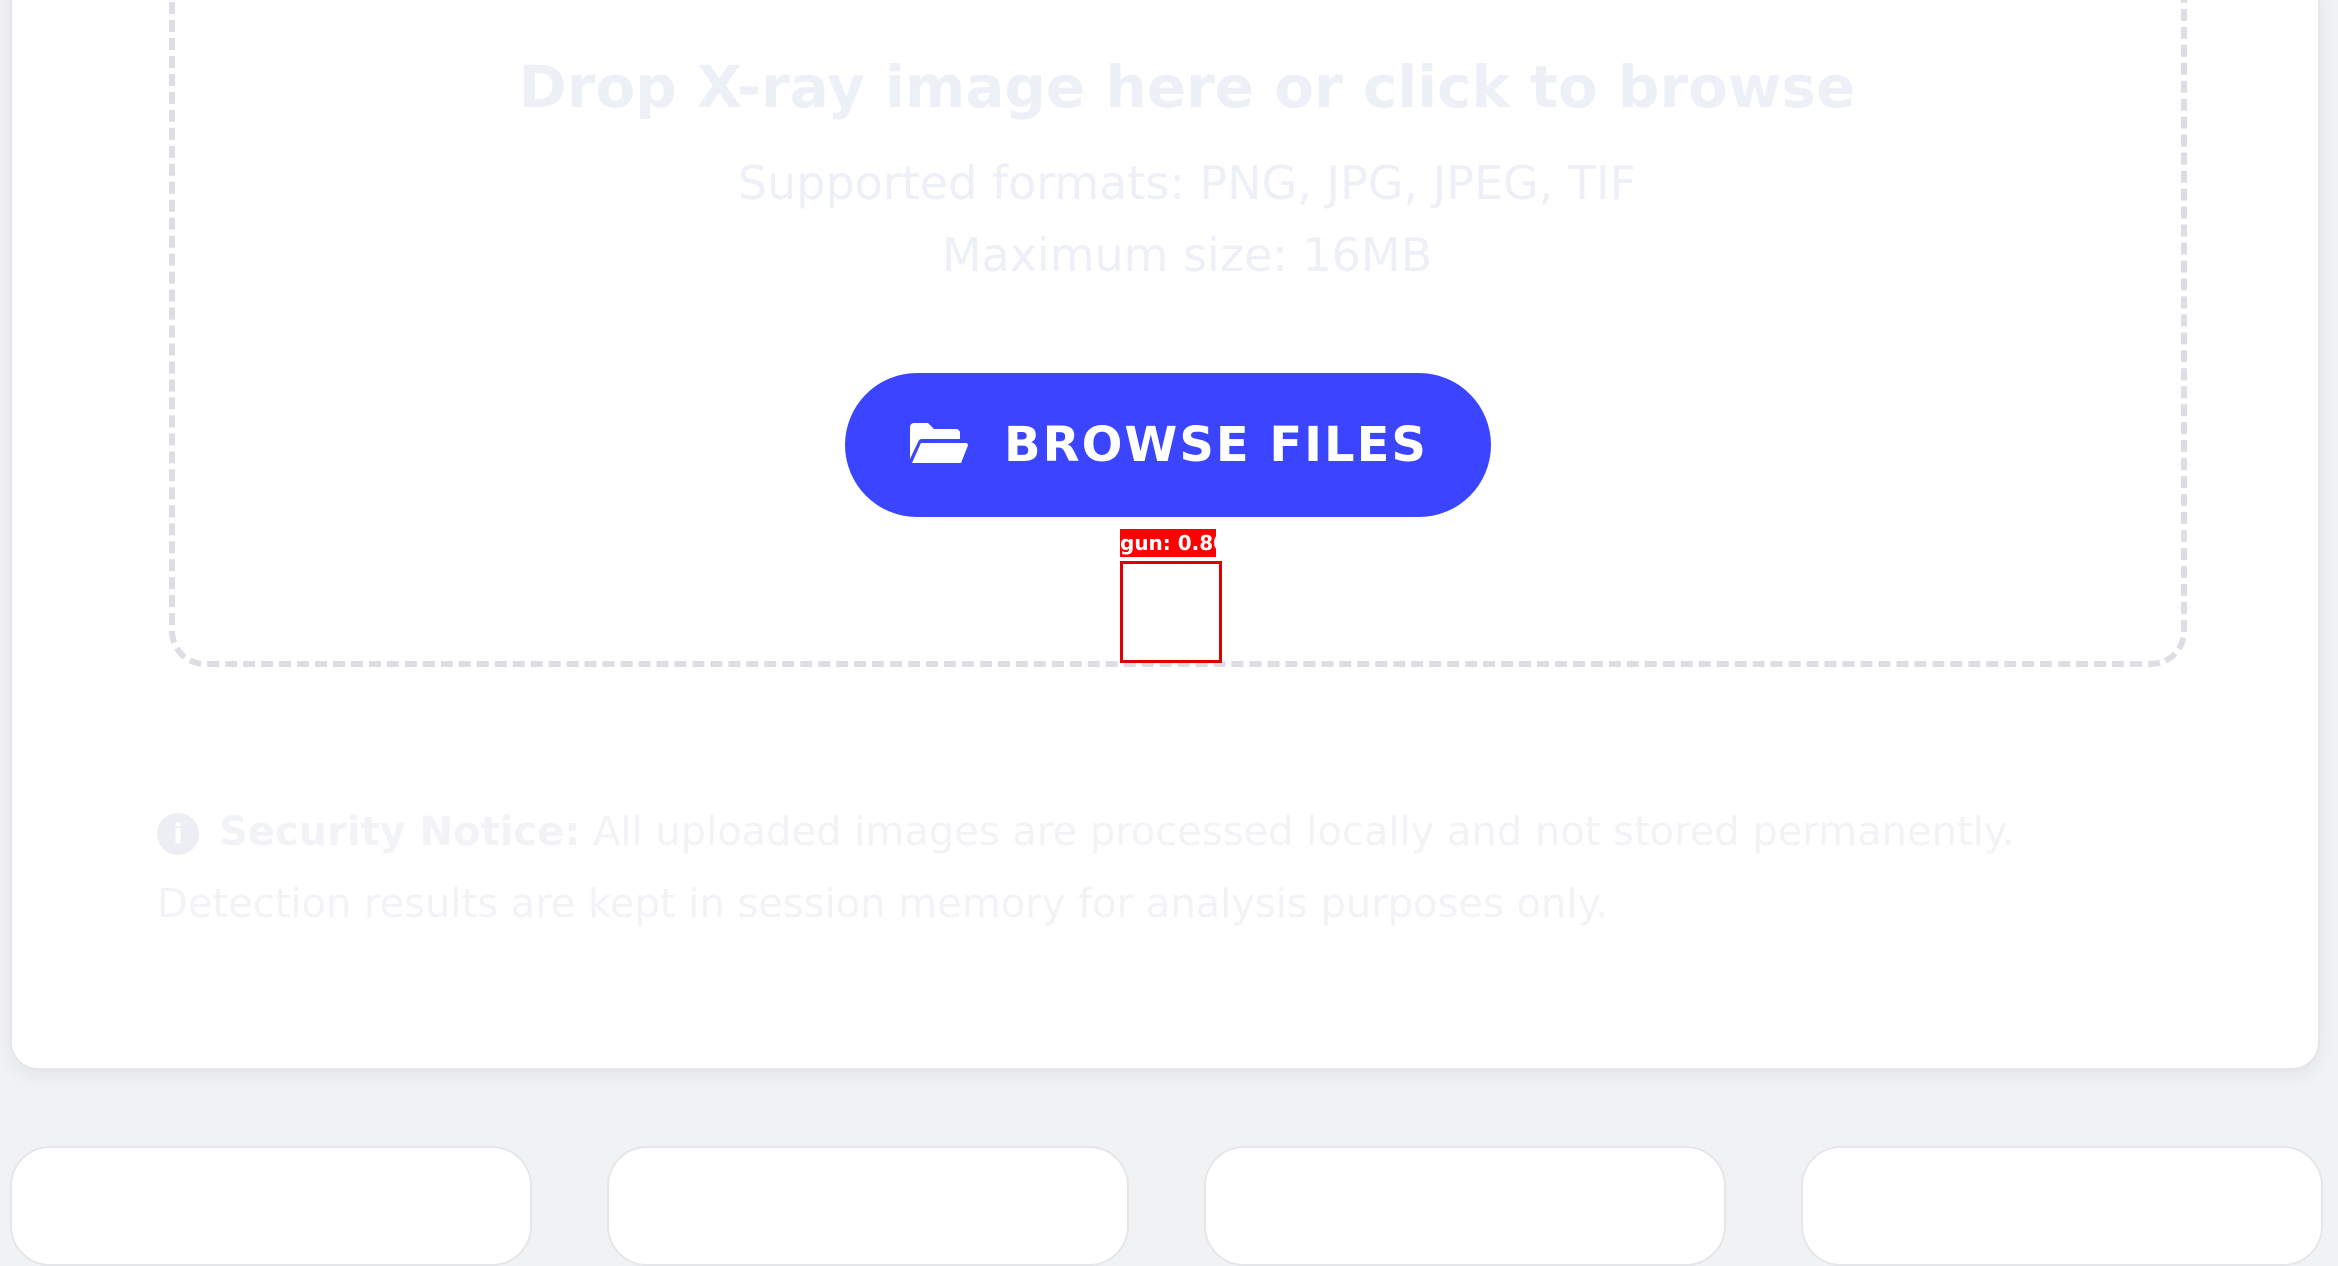 Image resolution: width=2338 pixels, height=1266 pixels. Describe the element at coordinates (400, 832) in the screenshot. I see `security-notice-heading: Security Notice:` at that location.